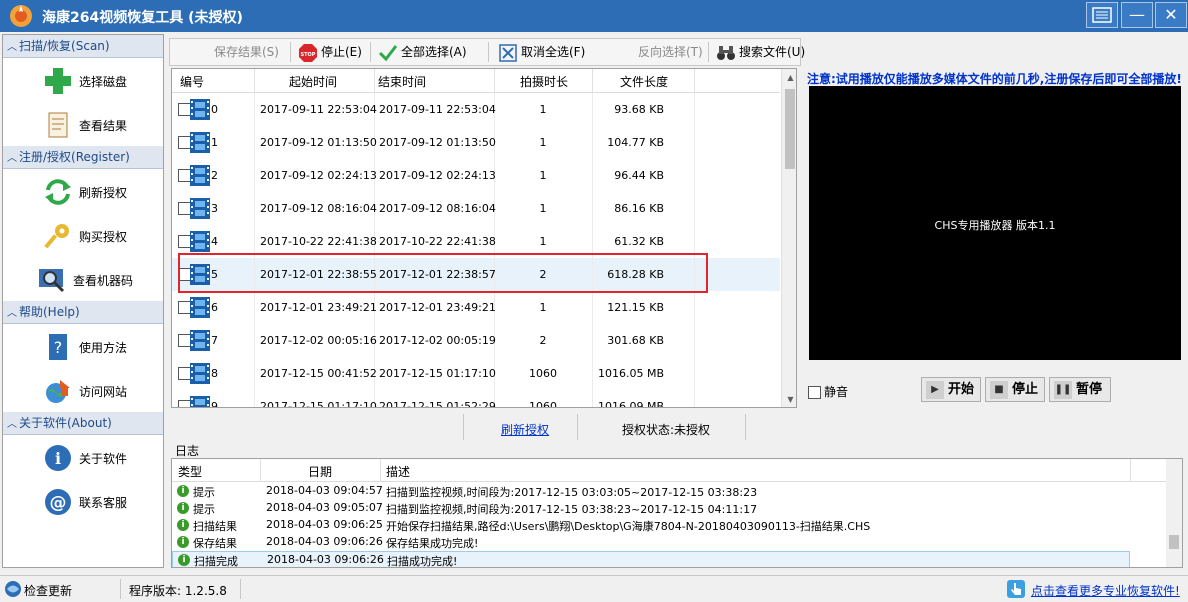  I want to click on deselect-all-button: 取消全选(F), so click(541, 52).